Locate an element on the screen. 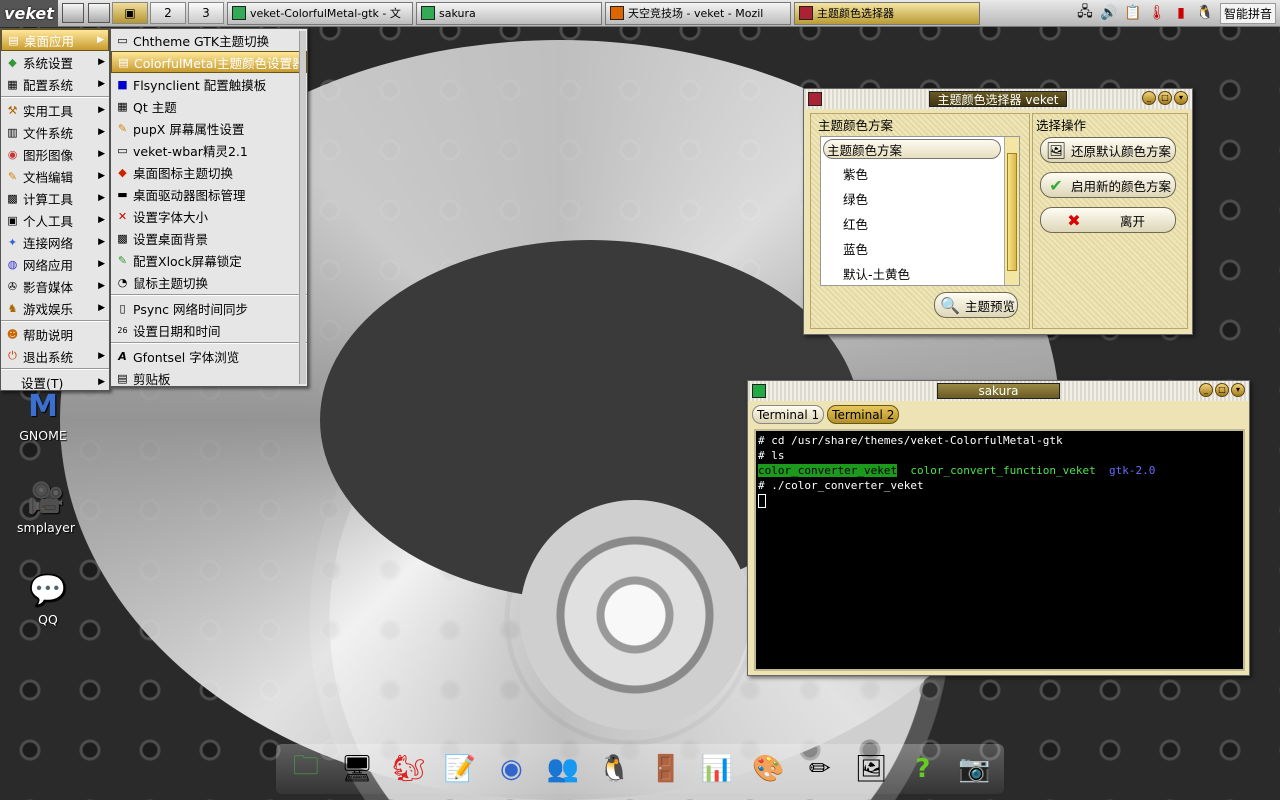 This screenshot has height=800, width=1280. submenu-item-wbar: ▭ veket-wbar精灵2.1 is located at coordinates (209, 150).